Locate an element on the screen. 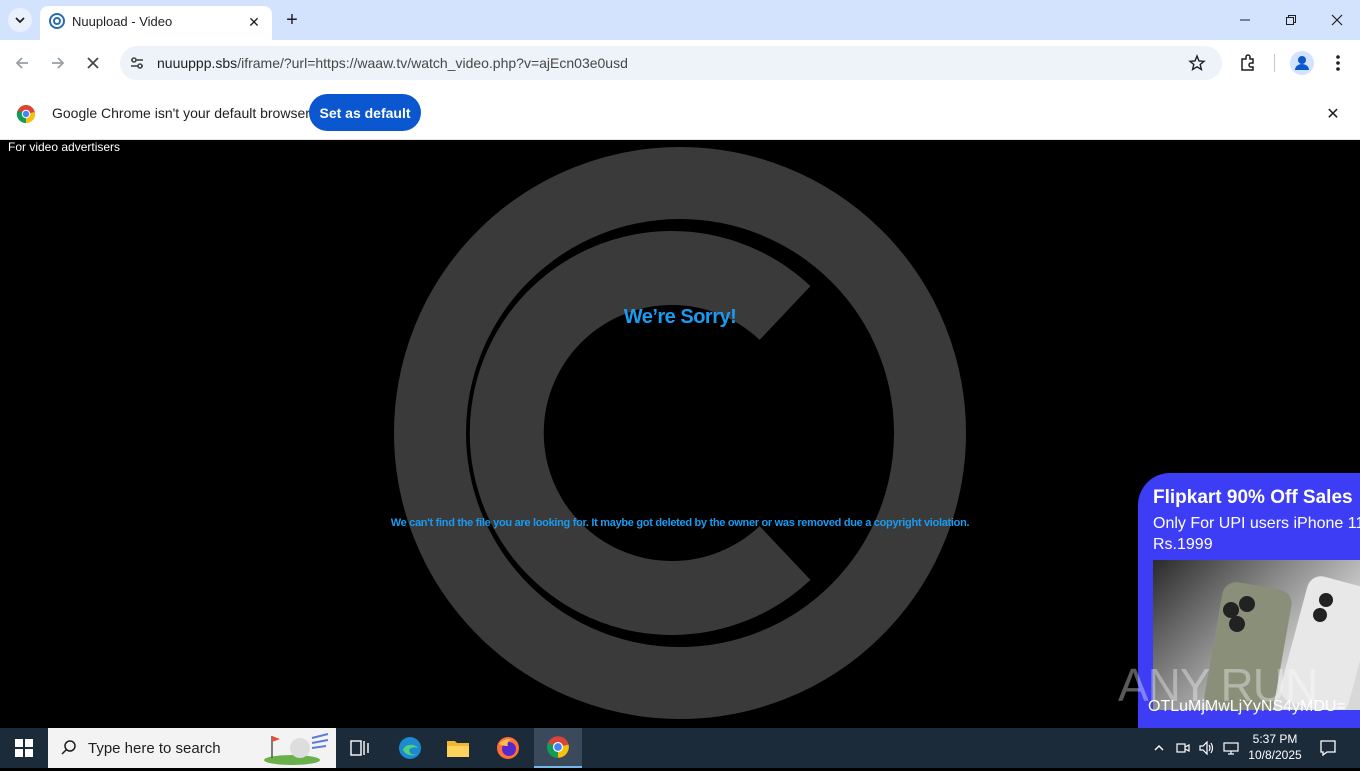 The height and width of the screenshot is (771, 1360). new-tab-icon: + is located at coordinates (292, 20).